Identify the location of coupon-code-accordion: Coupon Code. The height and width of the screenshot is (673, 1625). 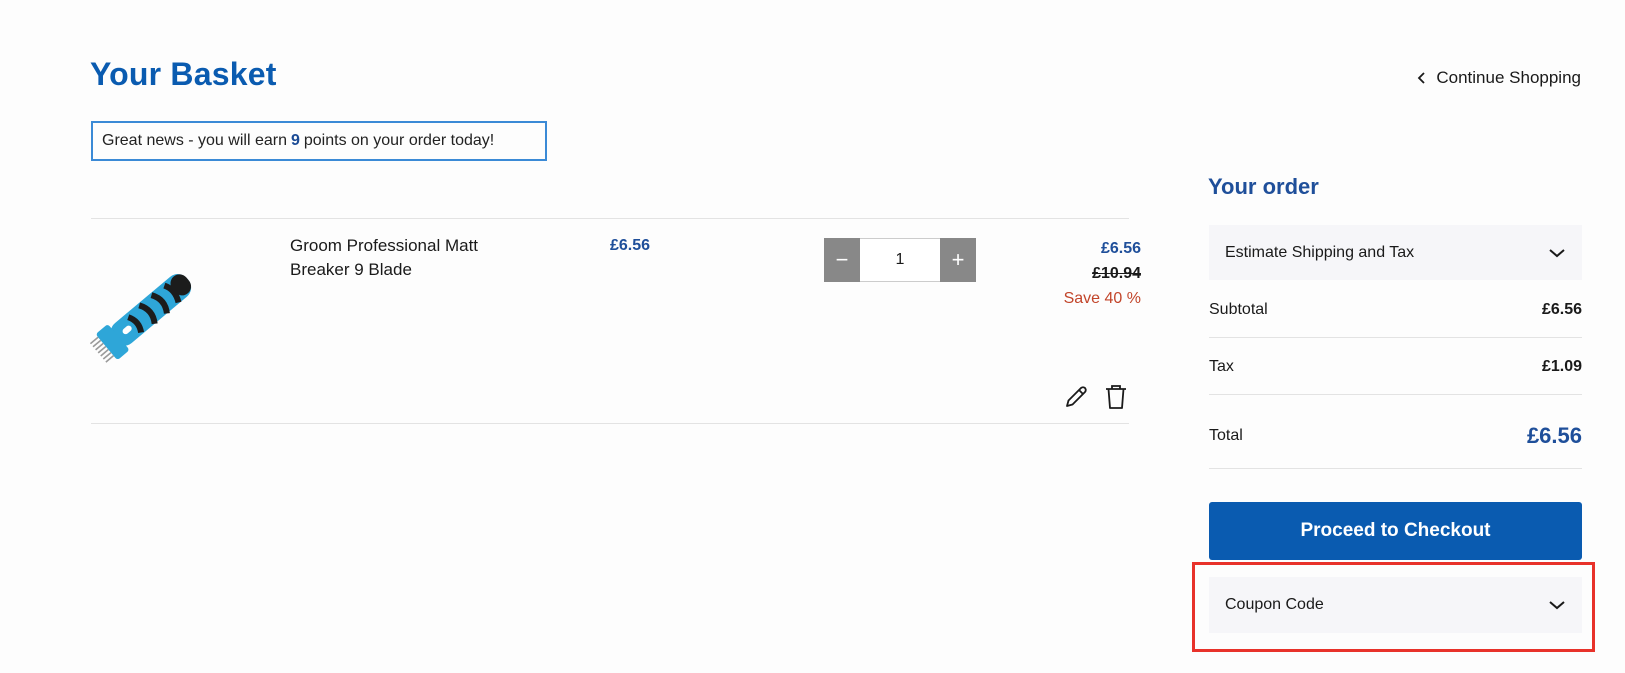
(1395, 605).